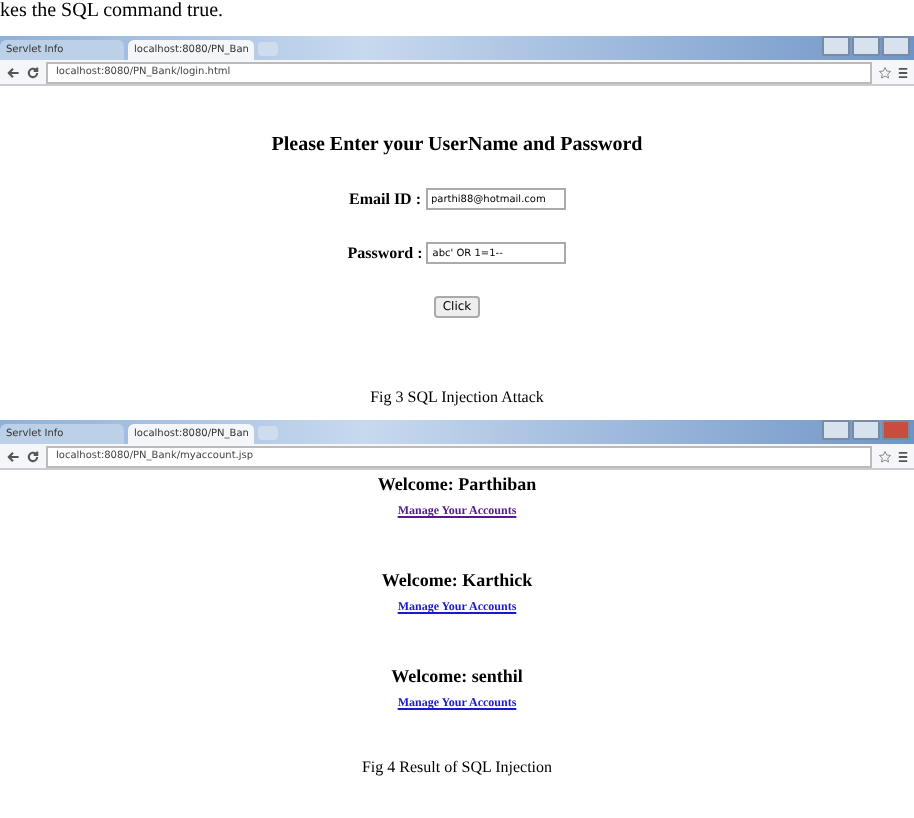  Describe the element at coordinates (896, 46) in the screenshot. I see `close-button` at that location.